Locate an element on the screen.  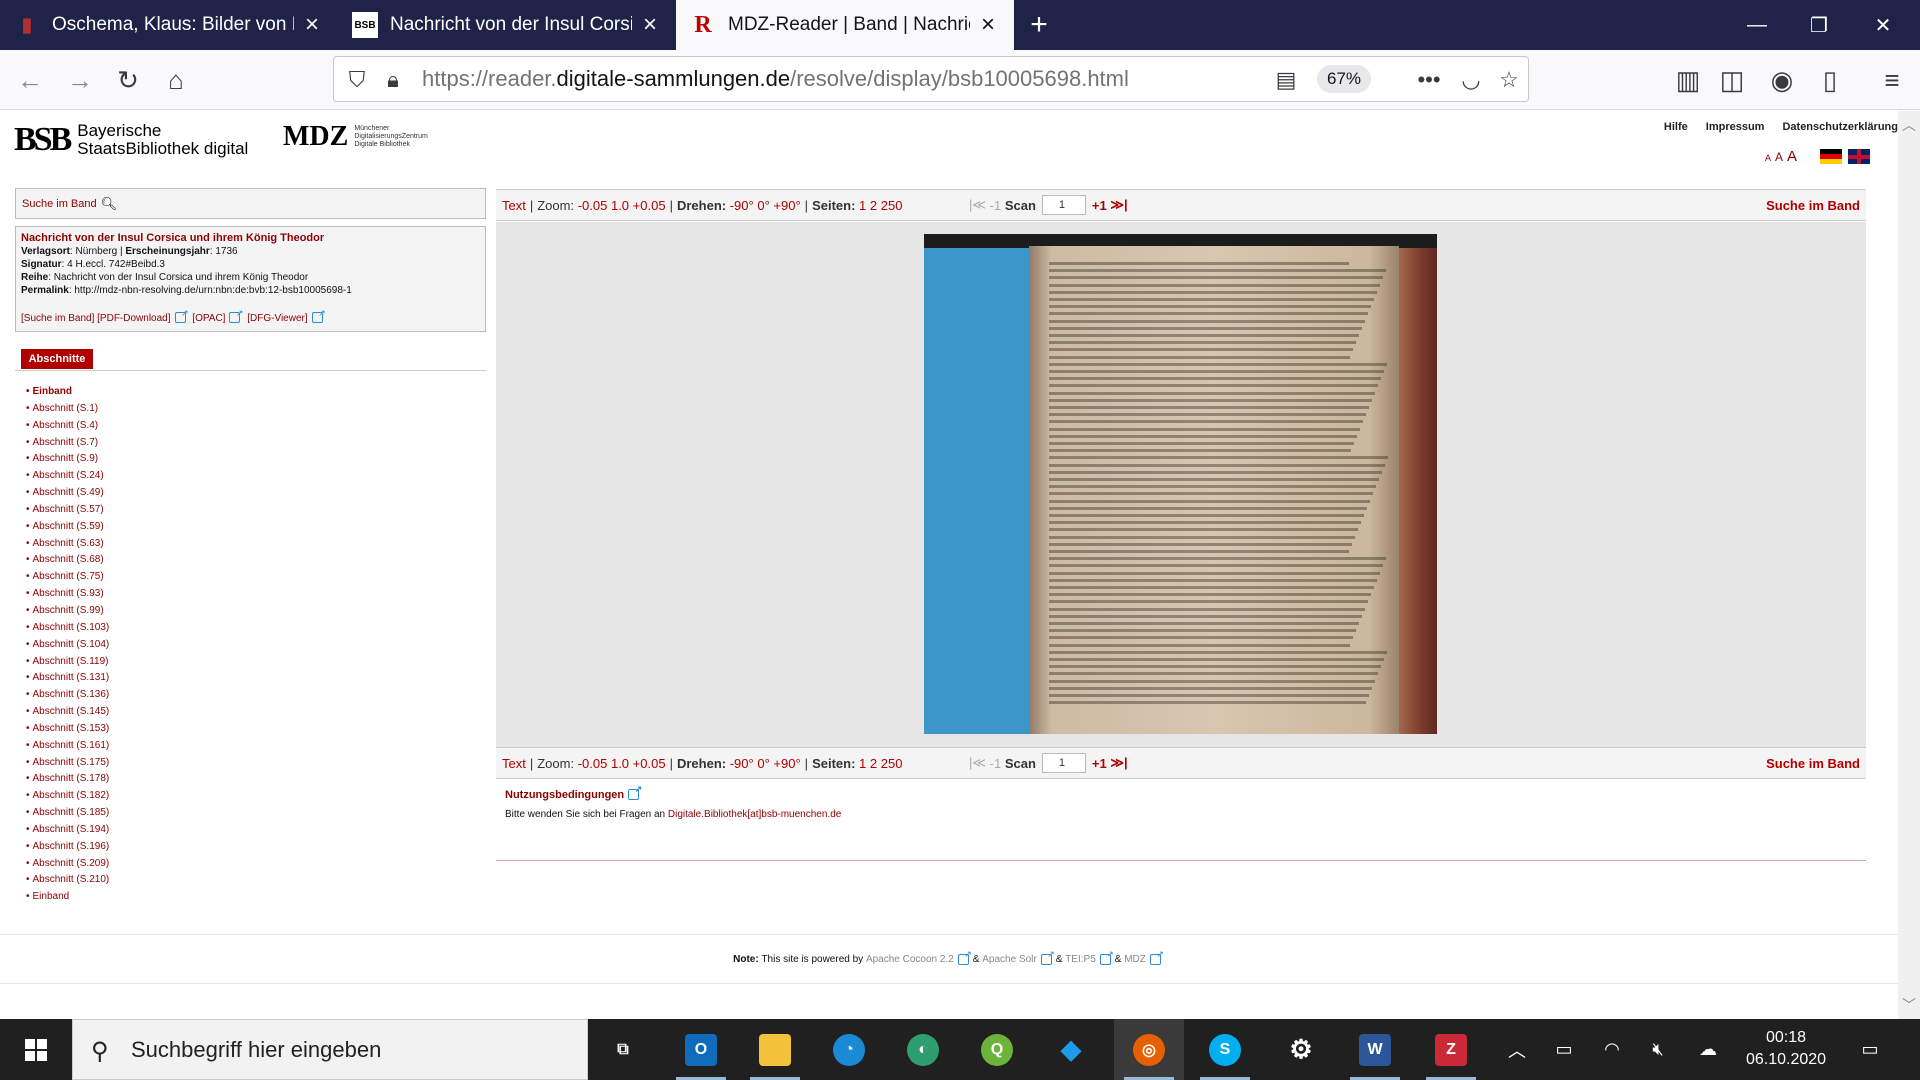
account-icon: ◉ is located at coordinates (1782, 80).